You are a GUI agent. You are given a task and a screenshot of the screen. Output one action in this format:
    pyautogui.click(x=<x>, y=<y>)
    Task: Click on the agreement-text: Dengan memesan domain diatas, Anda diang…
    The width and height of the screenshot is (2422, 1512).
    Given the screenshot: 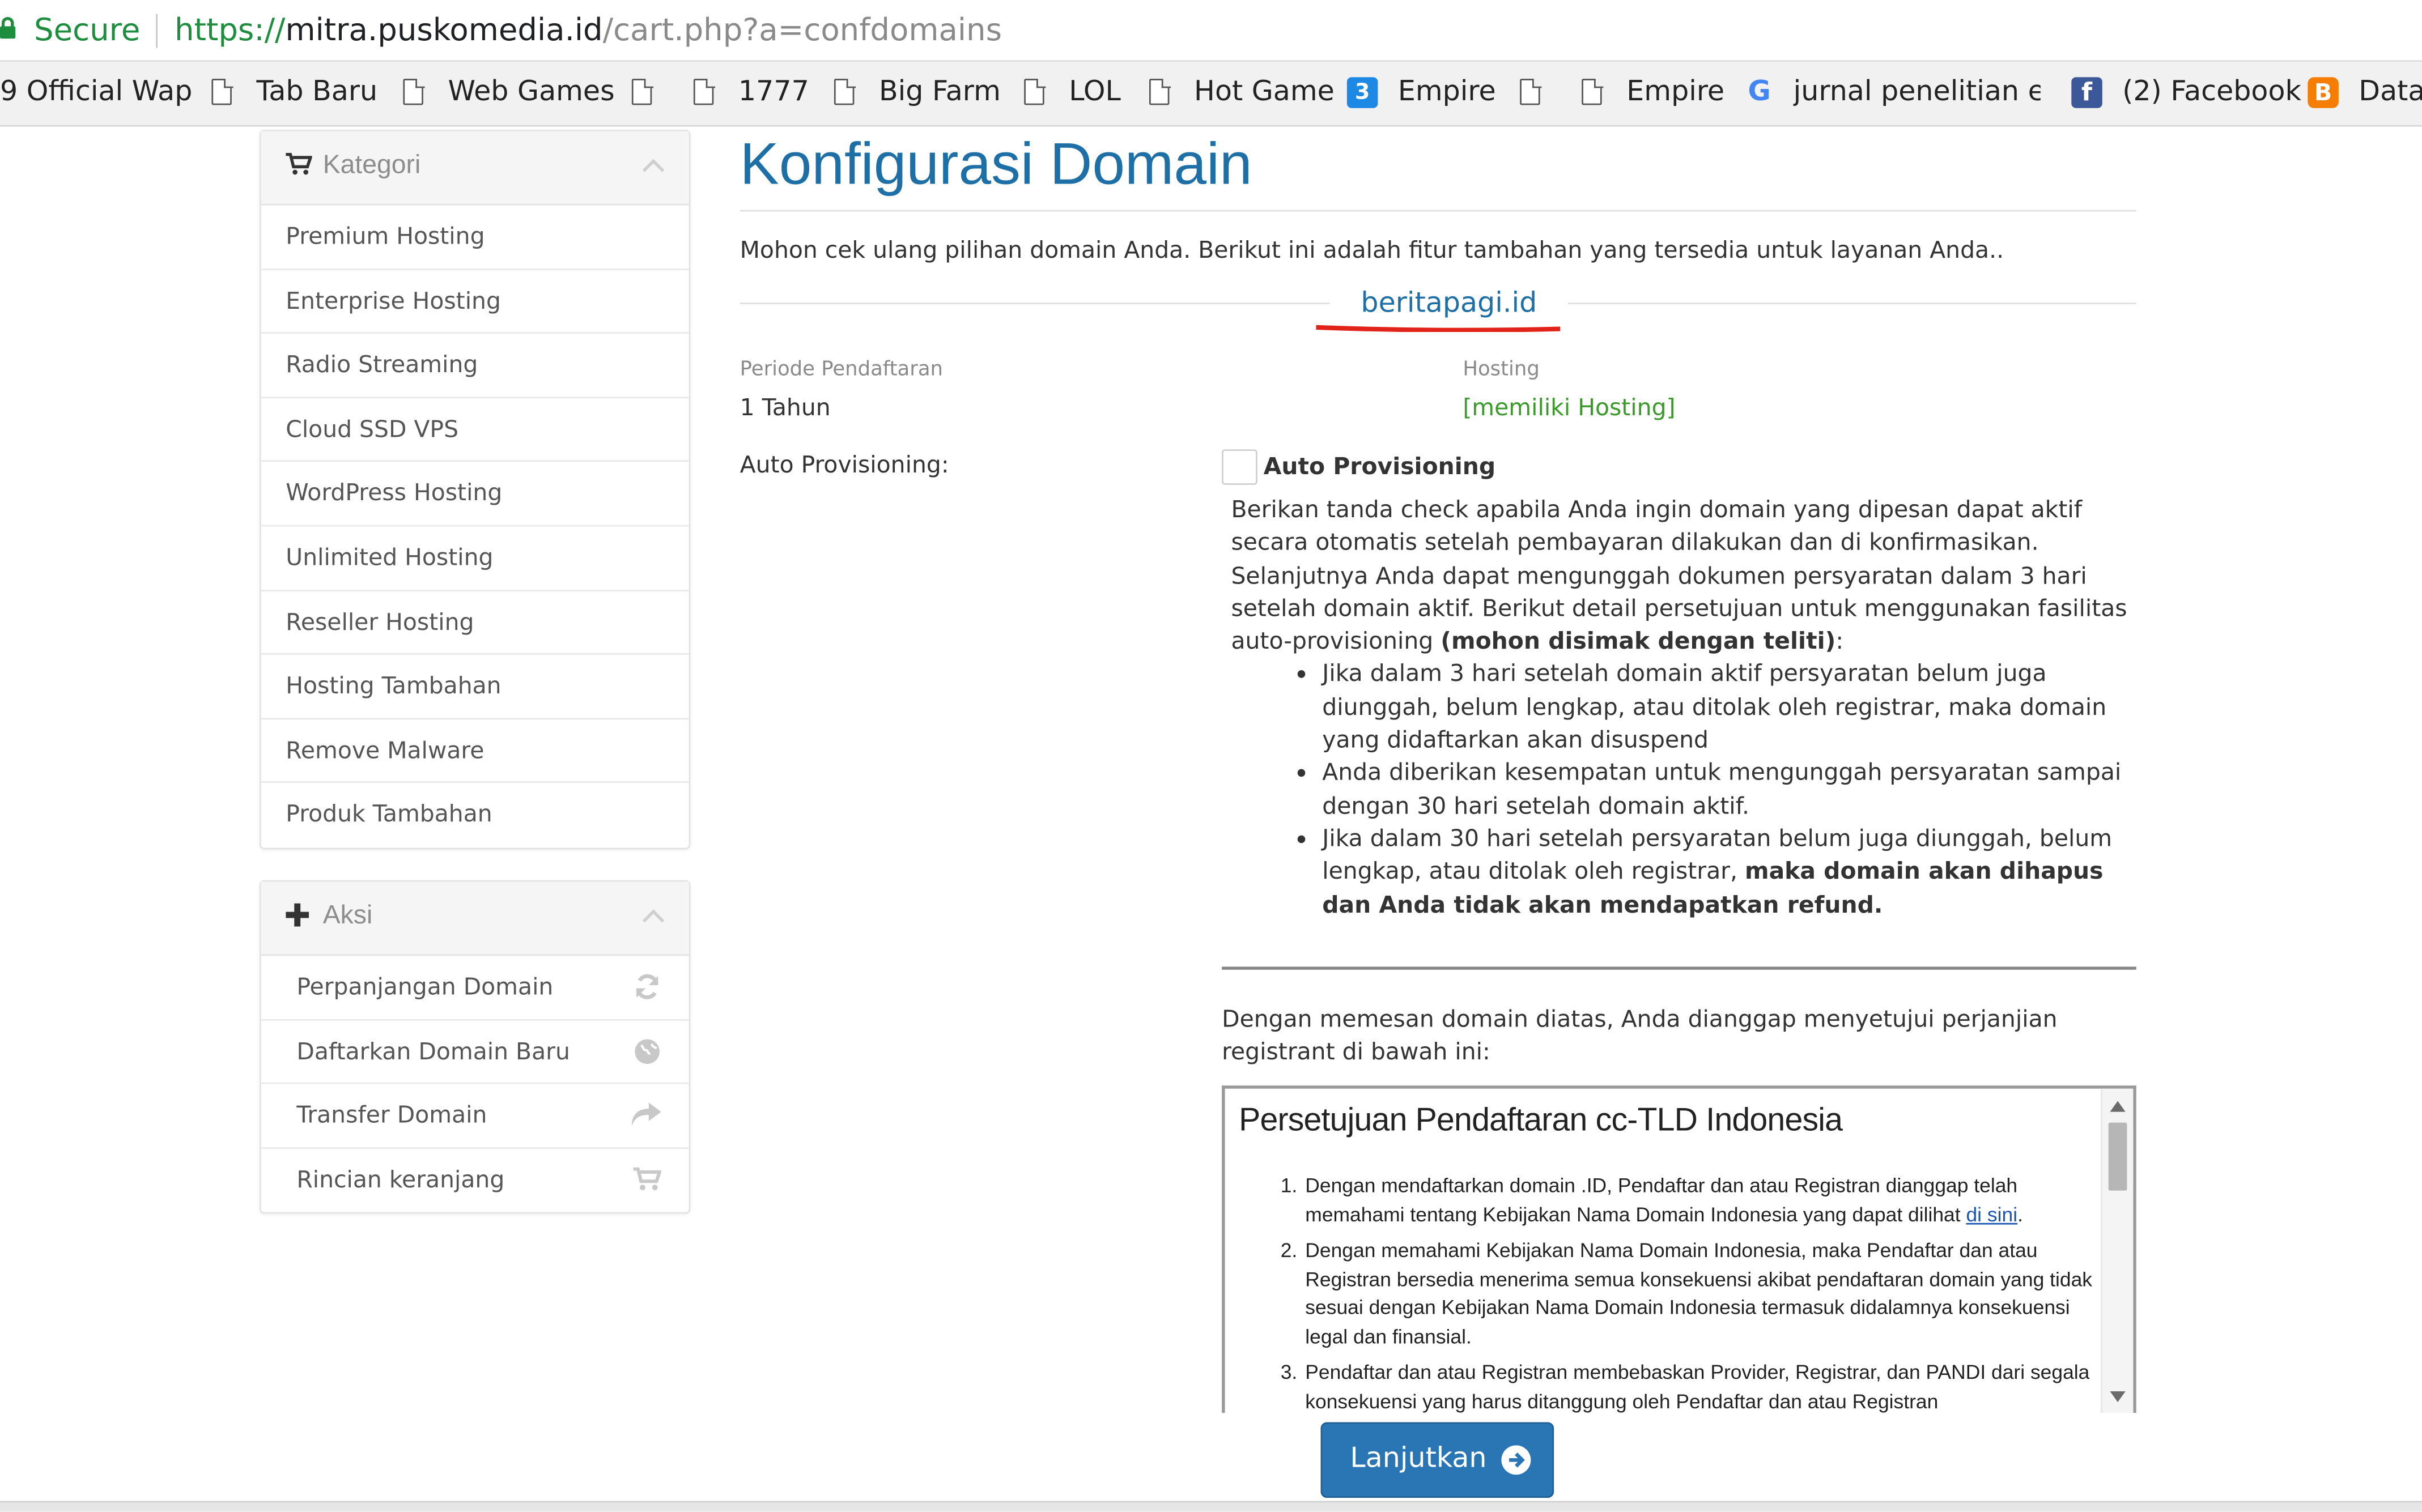 What is the action you would take?
    pyautogui.click(x=1640, y=1035)
    